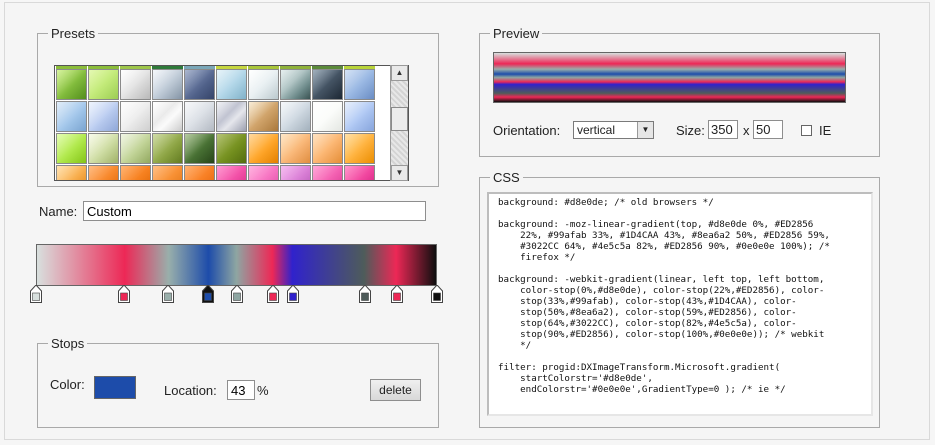 Image resolution: width=935 pixels, height=445 pixels. What do you see at coordinates (806, 130) in the screenshot?
I see `ie-checkbox` at bounding box center [806, 130].